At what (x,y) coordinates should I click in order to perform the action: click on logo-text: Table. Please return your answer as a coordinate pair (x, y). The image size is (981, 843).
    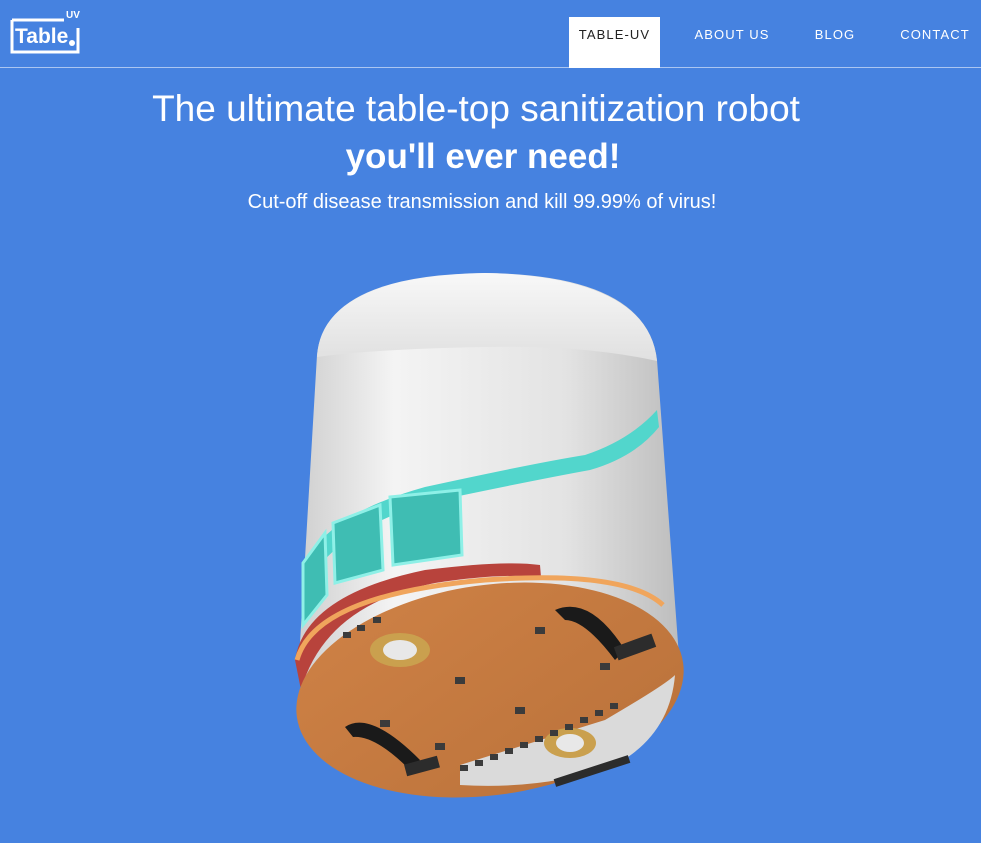
    Looking at the image, I should click on (41, 36).